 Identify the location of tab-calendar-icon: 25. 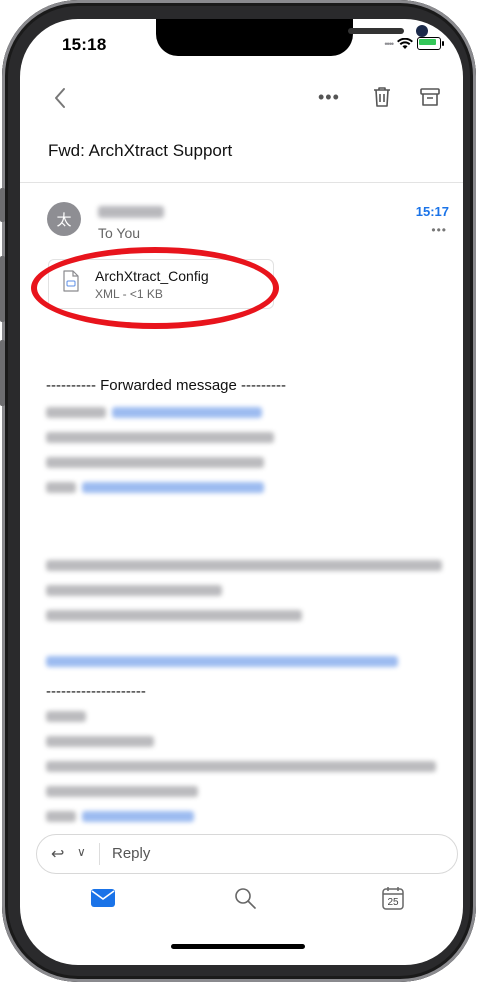
(393, 898).